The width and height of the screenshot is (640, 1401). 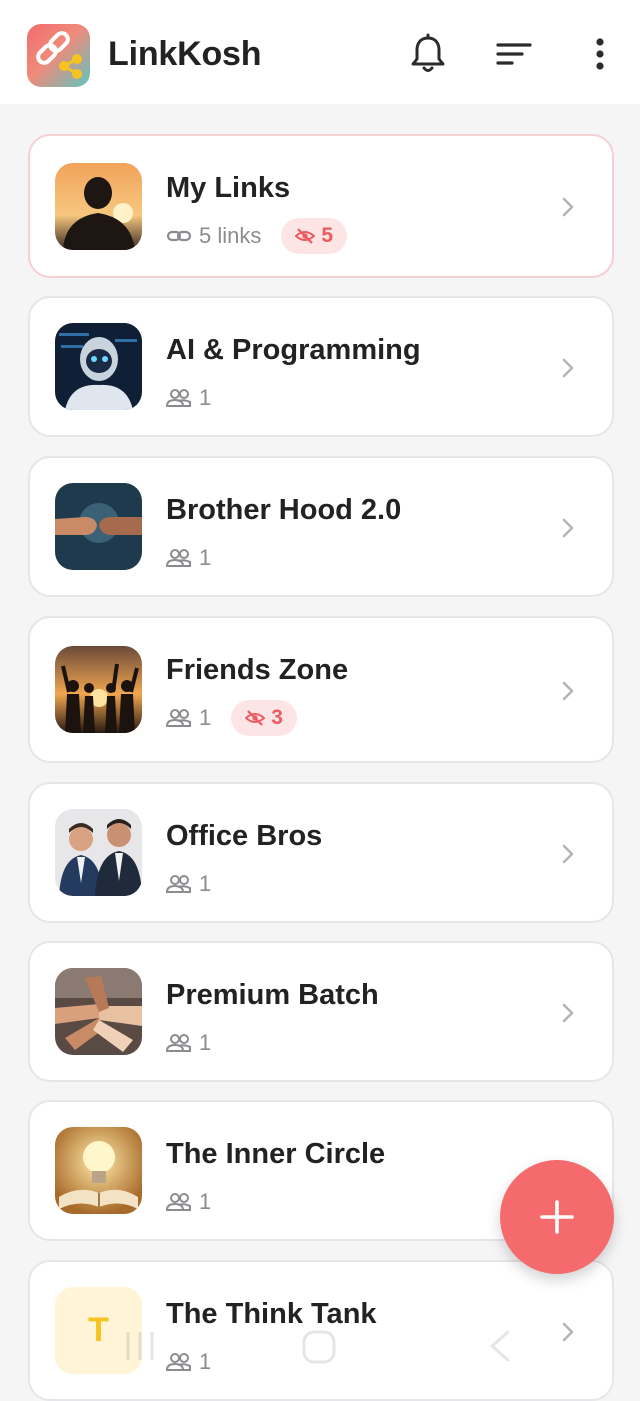 I want to click on group-name: The Think Tank, so click(x=271, y=1314).